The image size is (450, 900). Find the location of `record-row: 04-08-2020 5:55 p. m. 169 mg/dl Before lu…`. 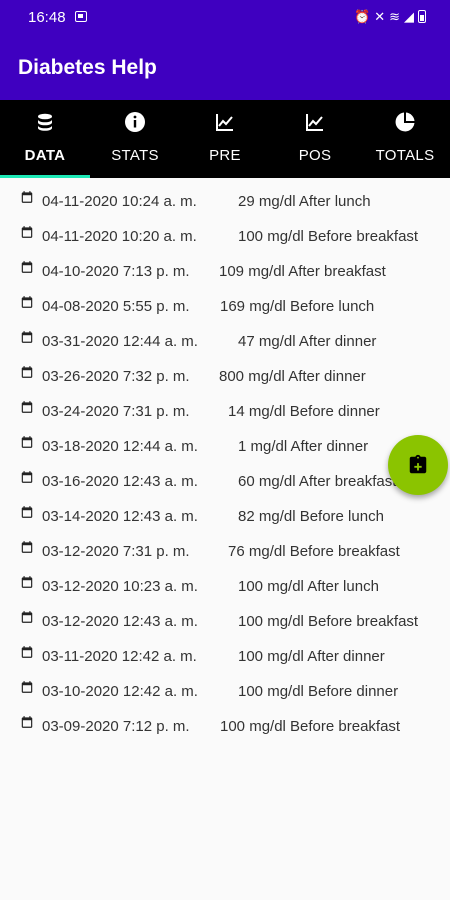

record-row: 04-08-2020 5:55 p. m. 169 mg/dl Before lu… is located at coordinates (225, 304).